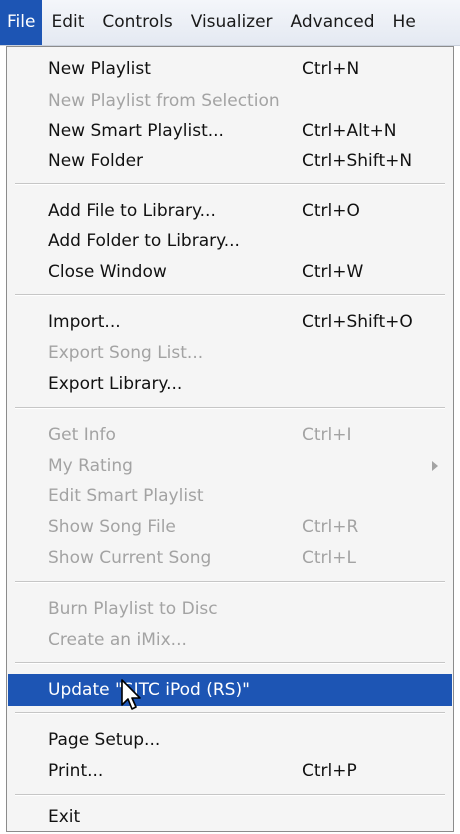 The width and height of the screenshot is (460, 834). What do you see at coordinates (327, 435) in the screenshot?
I see `menu-item-shortcut: Ctrl+I` at bounding box center [327, 435].